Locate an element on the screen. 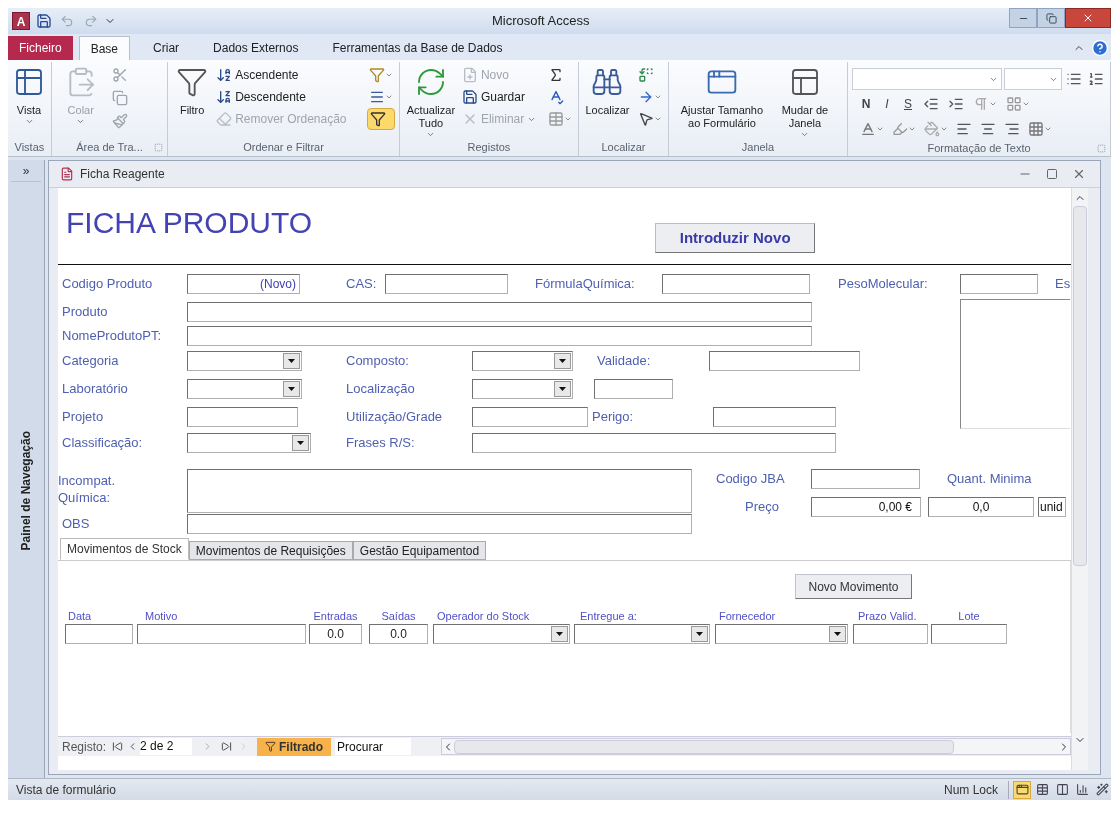  ribbon-tab: Dados Externos is located at coordinates (256, 48).